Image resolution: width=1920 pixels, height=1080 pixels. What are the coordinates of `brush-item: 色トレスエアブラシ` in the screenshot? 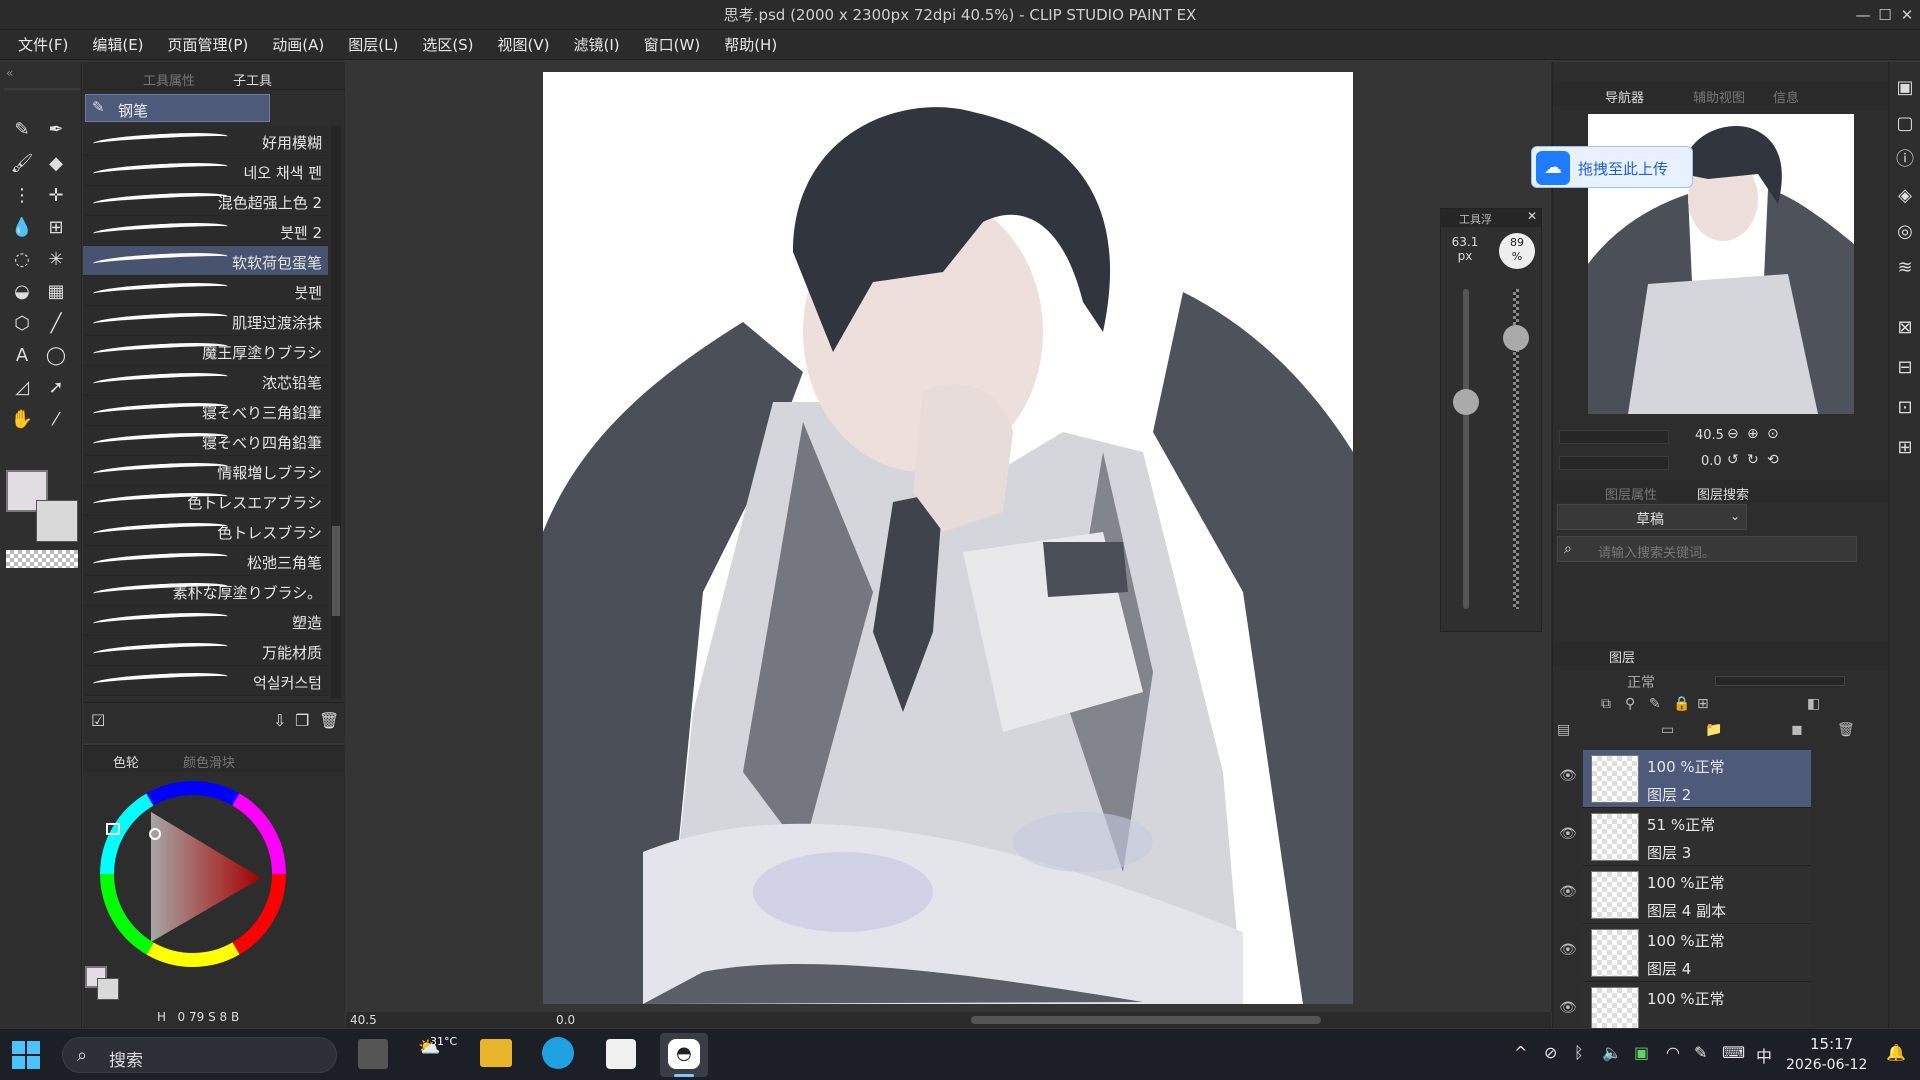 It's located at (205, 501).